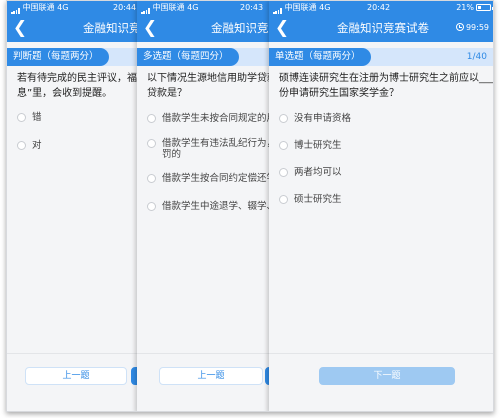  Describe the element at coordinates (37, 117) in the screenshot. I see `option-label: 错` at that location.